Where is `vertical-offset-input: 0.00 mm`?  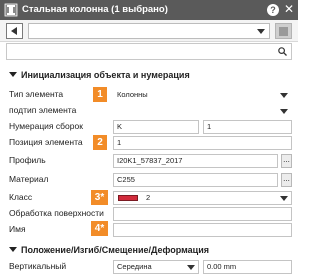
vertical-offset-input: 0.00 mm is located at coordinates (247, 267).